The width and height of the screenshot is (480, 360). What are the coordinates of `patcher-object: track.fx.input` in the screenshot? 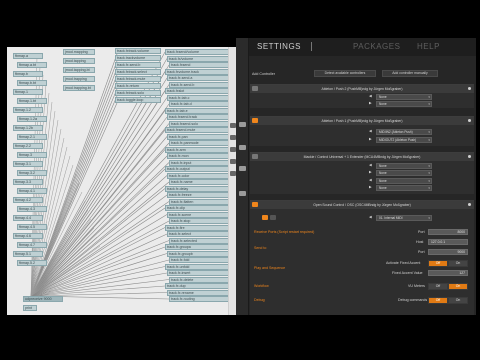 It's located at (201, 162).